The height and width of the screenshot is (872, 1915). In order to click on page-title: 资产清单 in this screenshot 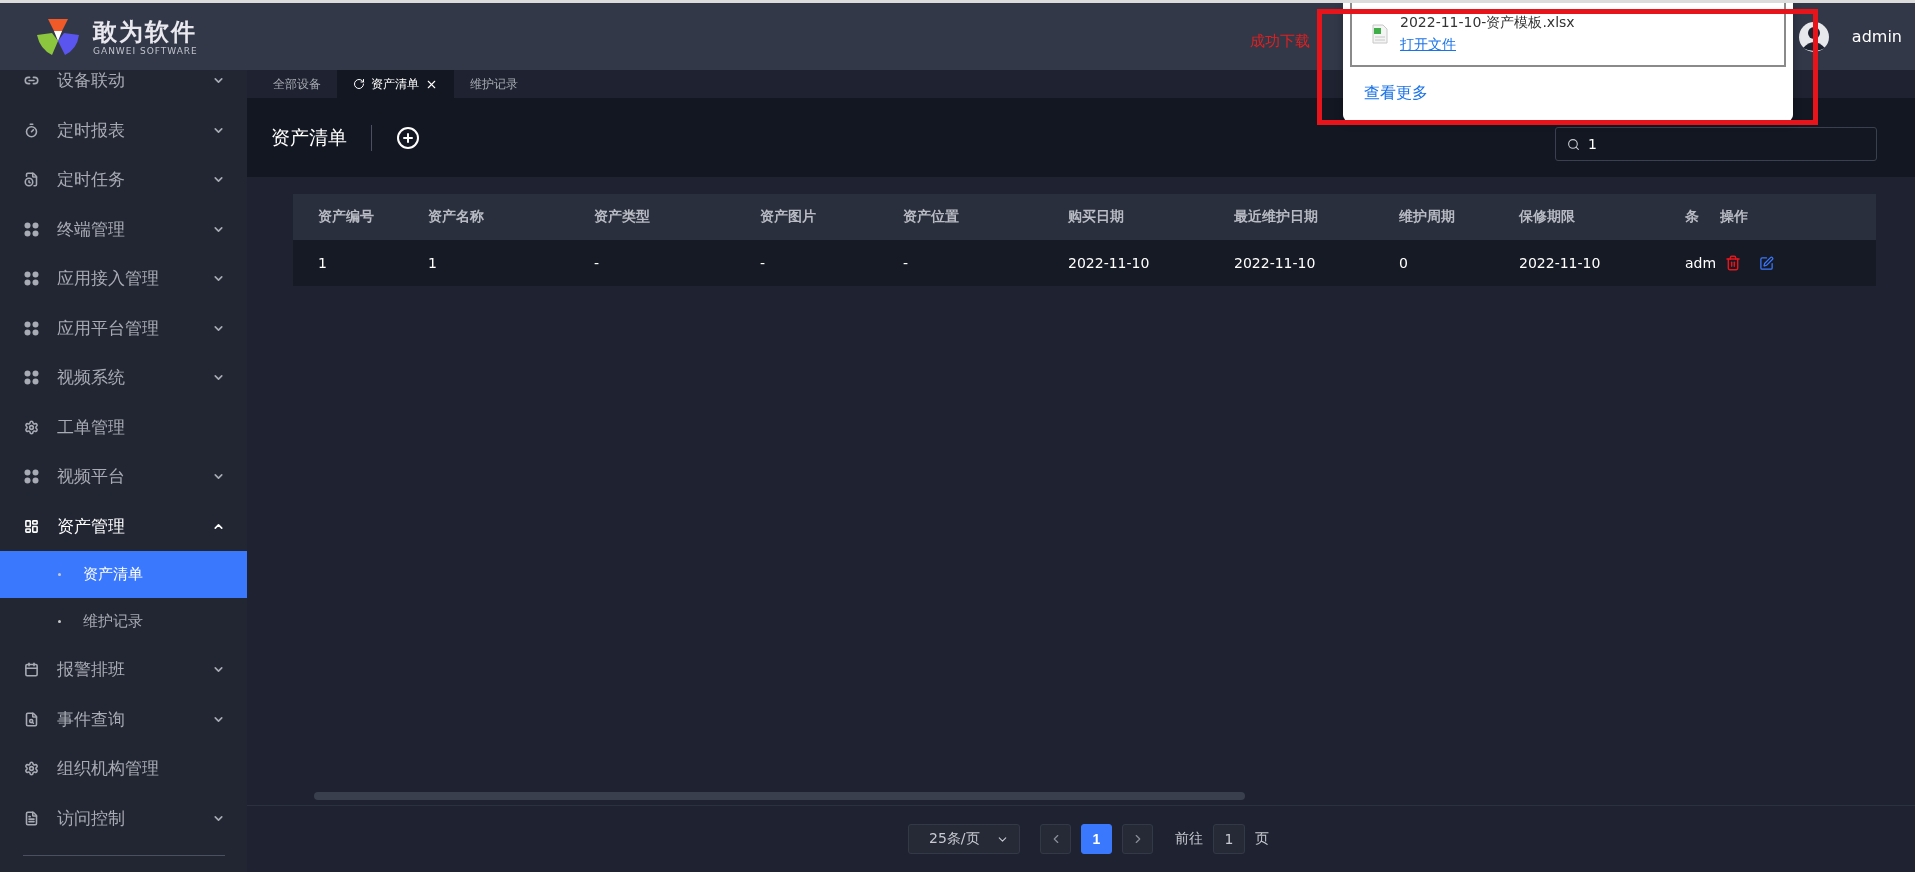, I will do `click(309, 137)`.